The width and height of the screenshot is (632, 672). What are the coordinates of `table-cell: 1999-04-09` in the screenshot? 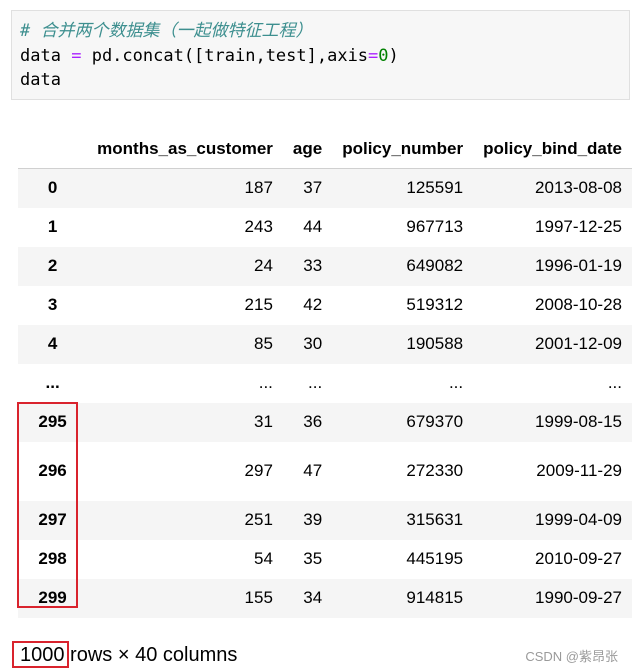 It's located at (578, 519).